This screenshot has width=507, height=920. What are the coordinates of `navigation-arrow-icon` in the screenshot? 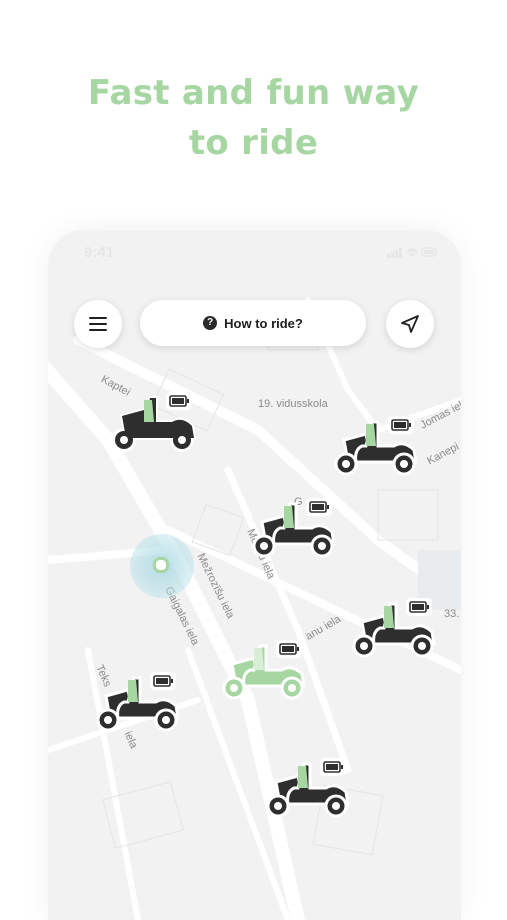 It's located at (410, 324).